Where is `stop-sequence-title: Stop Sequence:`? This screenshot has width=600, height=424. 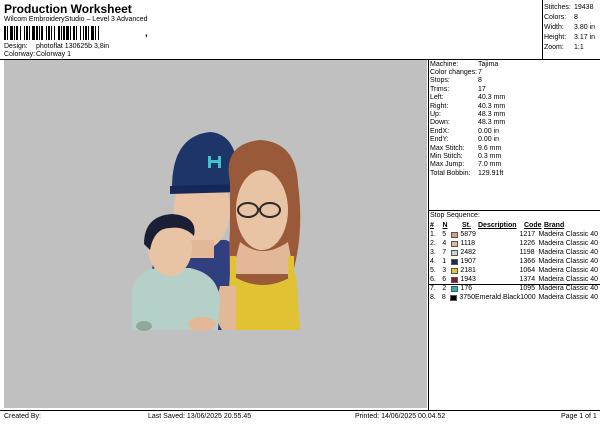 stop-sequence-title: Stop Sequence: is located at coordinates (455, 215).